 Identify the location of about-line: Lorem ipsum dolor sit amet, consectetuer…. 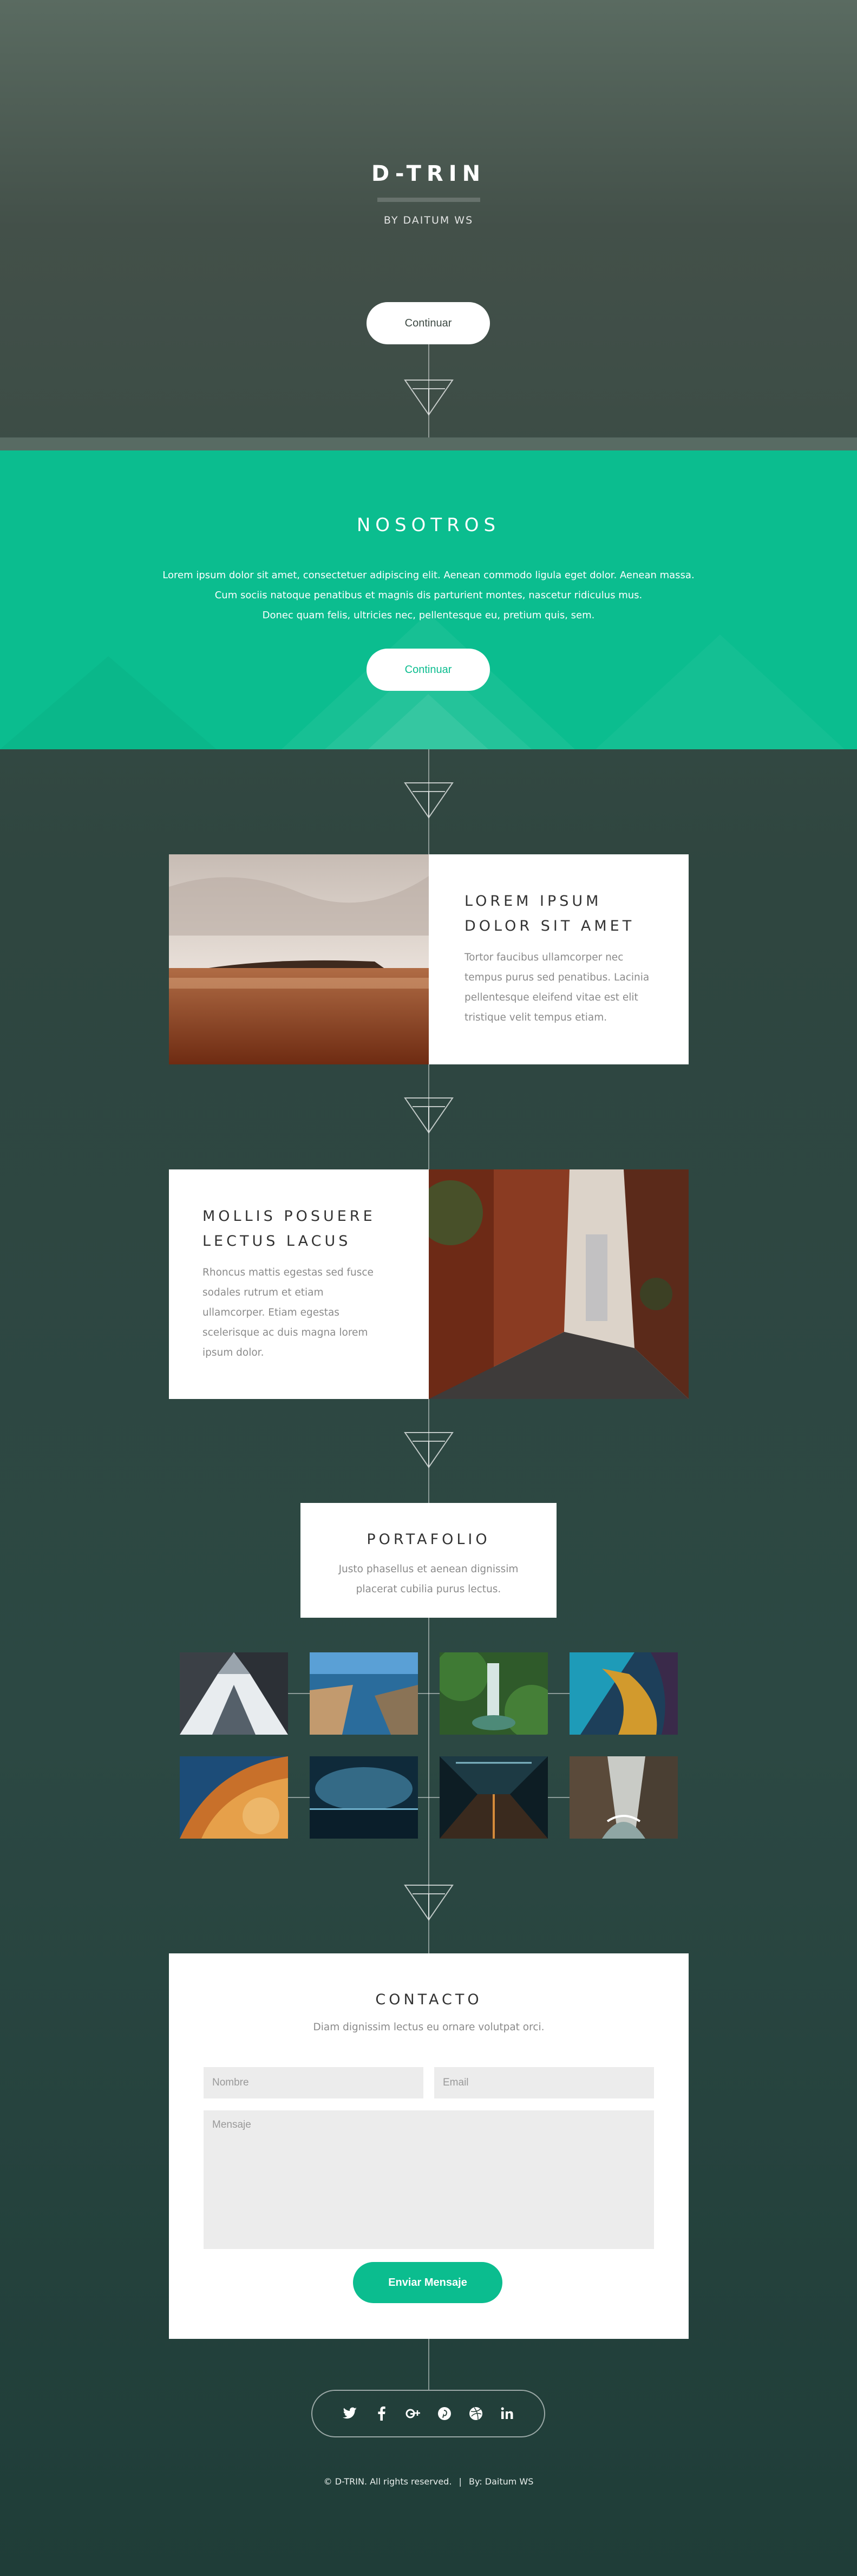
(428, 575).